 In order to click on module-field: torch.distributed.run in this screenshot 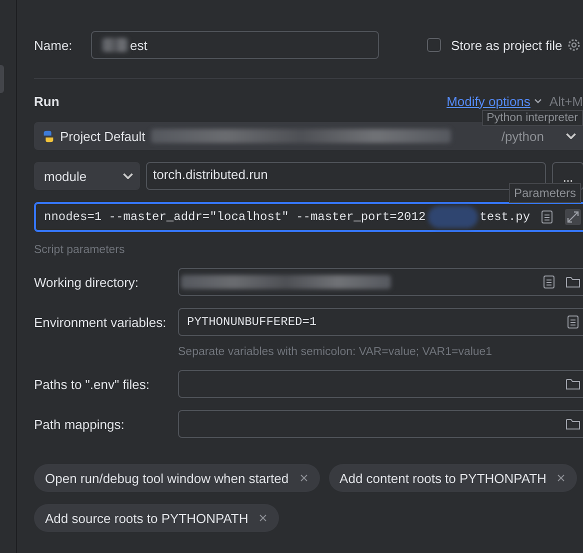, I will do `click(346, 176)`.